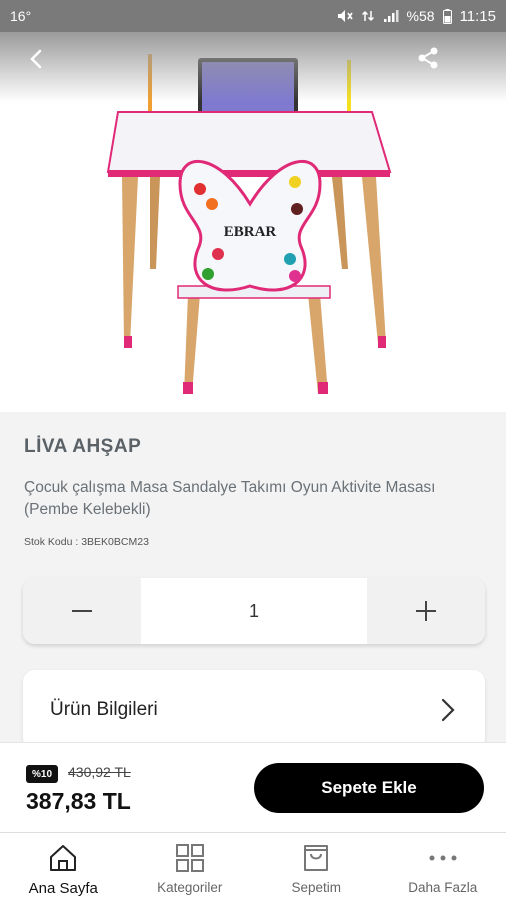  I want to click on share-button, so click(428, 58).